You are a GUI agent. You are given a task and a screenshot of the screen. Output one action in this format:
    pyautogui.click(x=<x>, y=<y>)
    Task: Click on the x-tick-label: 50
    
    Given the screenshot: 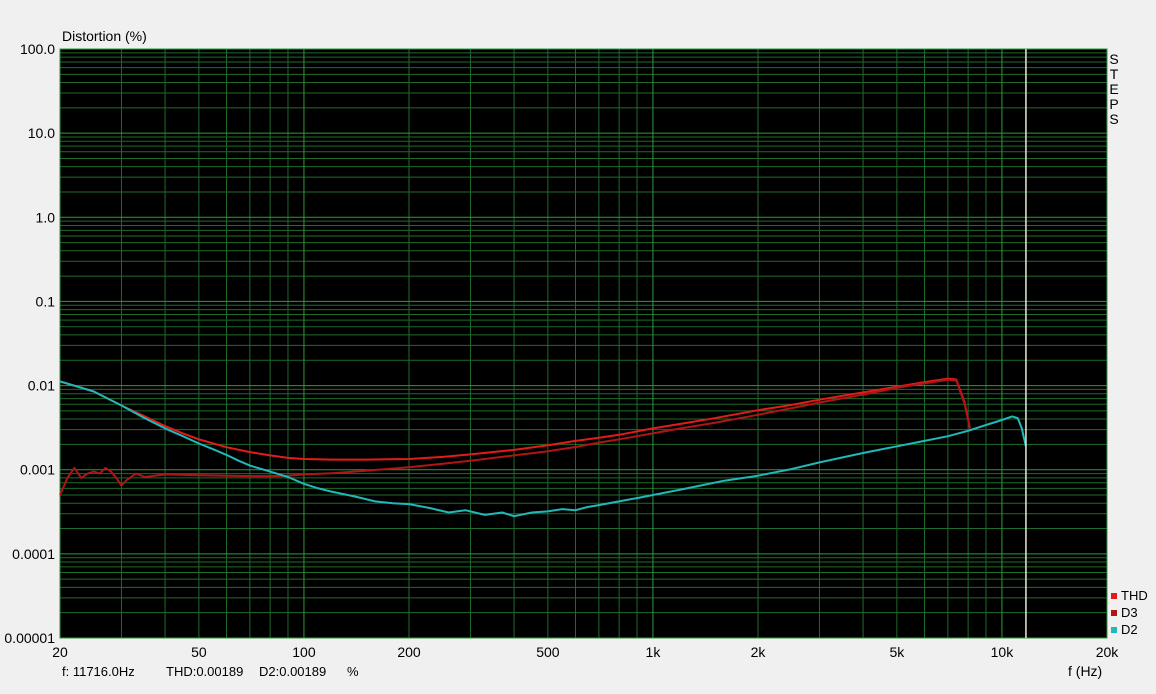 What is the action you would take?
    pyautogui.click(x=199, y=652)
    